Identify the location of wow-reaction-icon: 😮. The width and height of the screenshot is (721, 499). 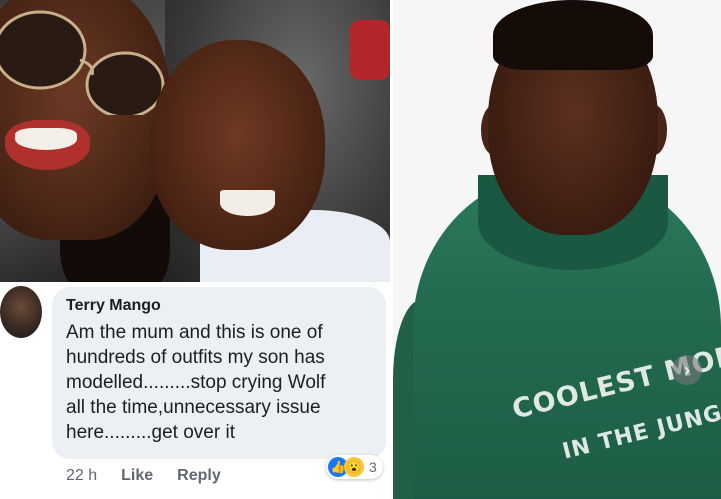
(354, 467).